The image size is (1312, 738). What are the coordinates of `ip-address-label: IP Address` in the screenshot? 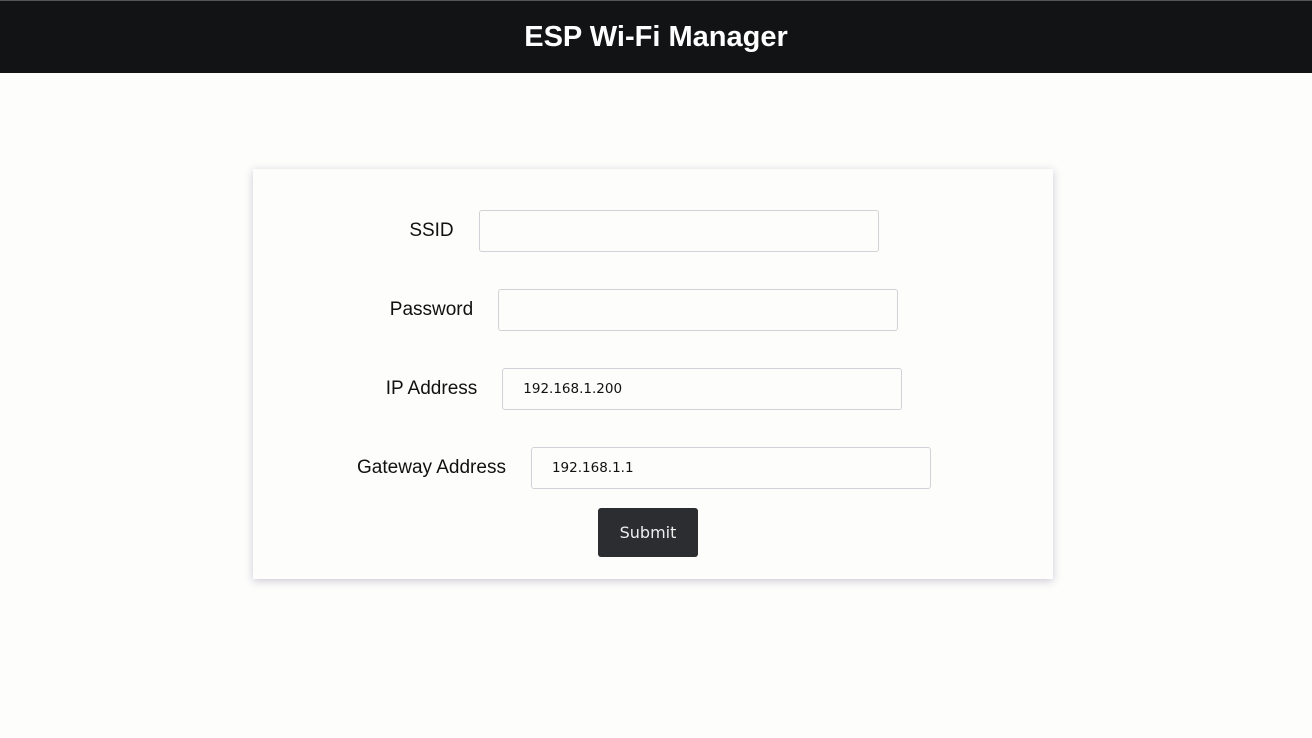 It's located at (431, 388).